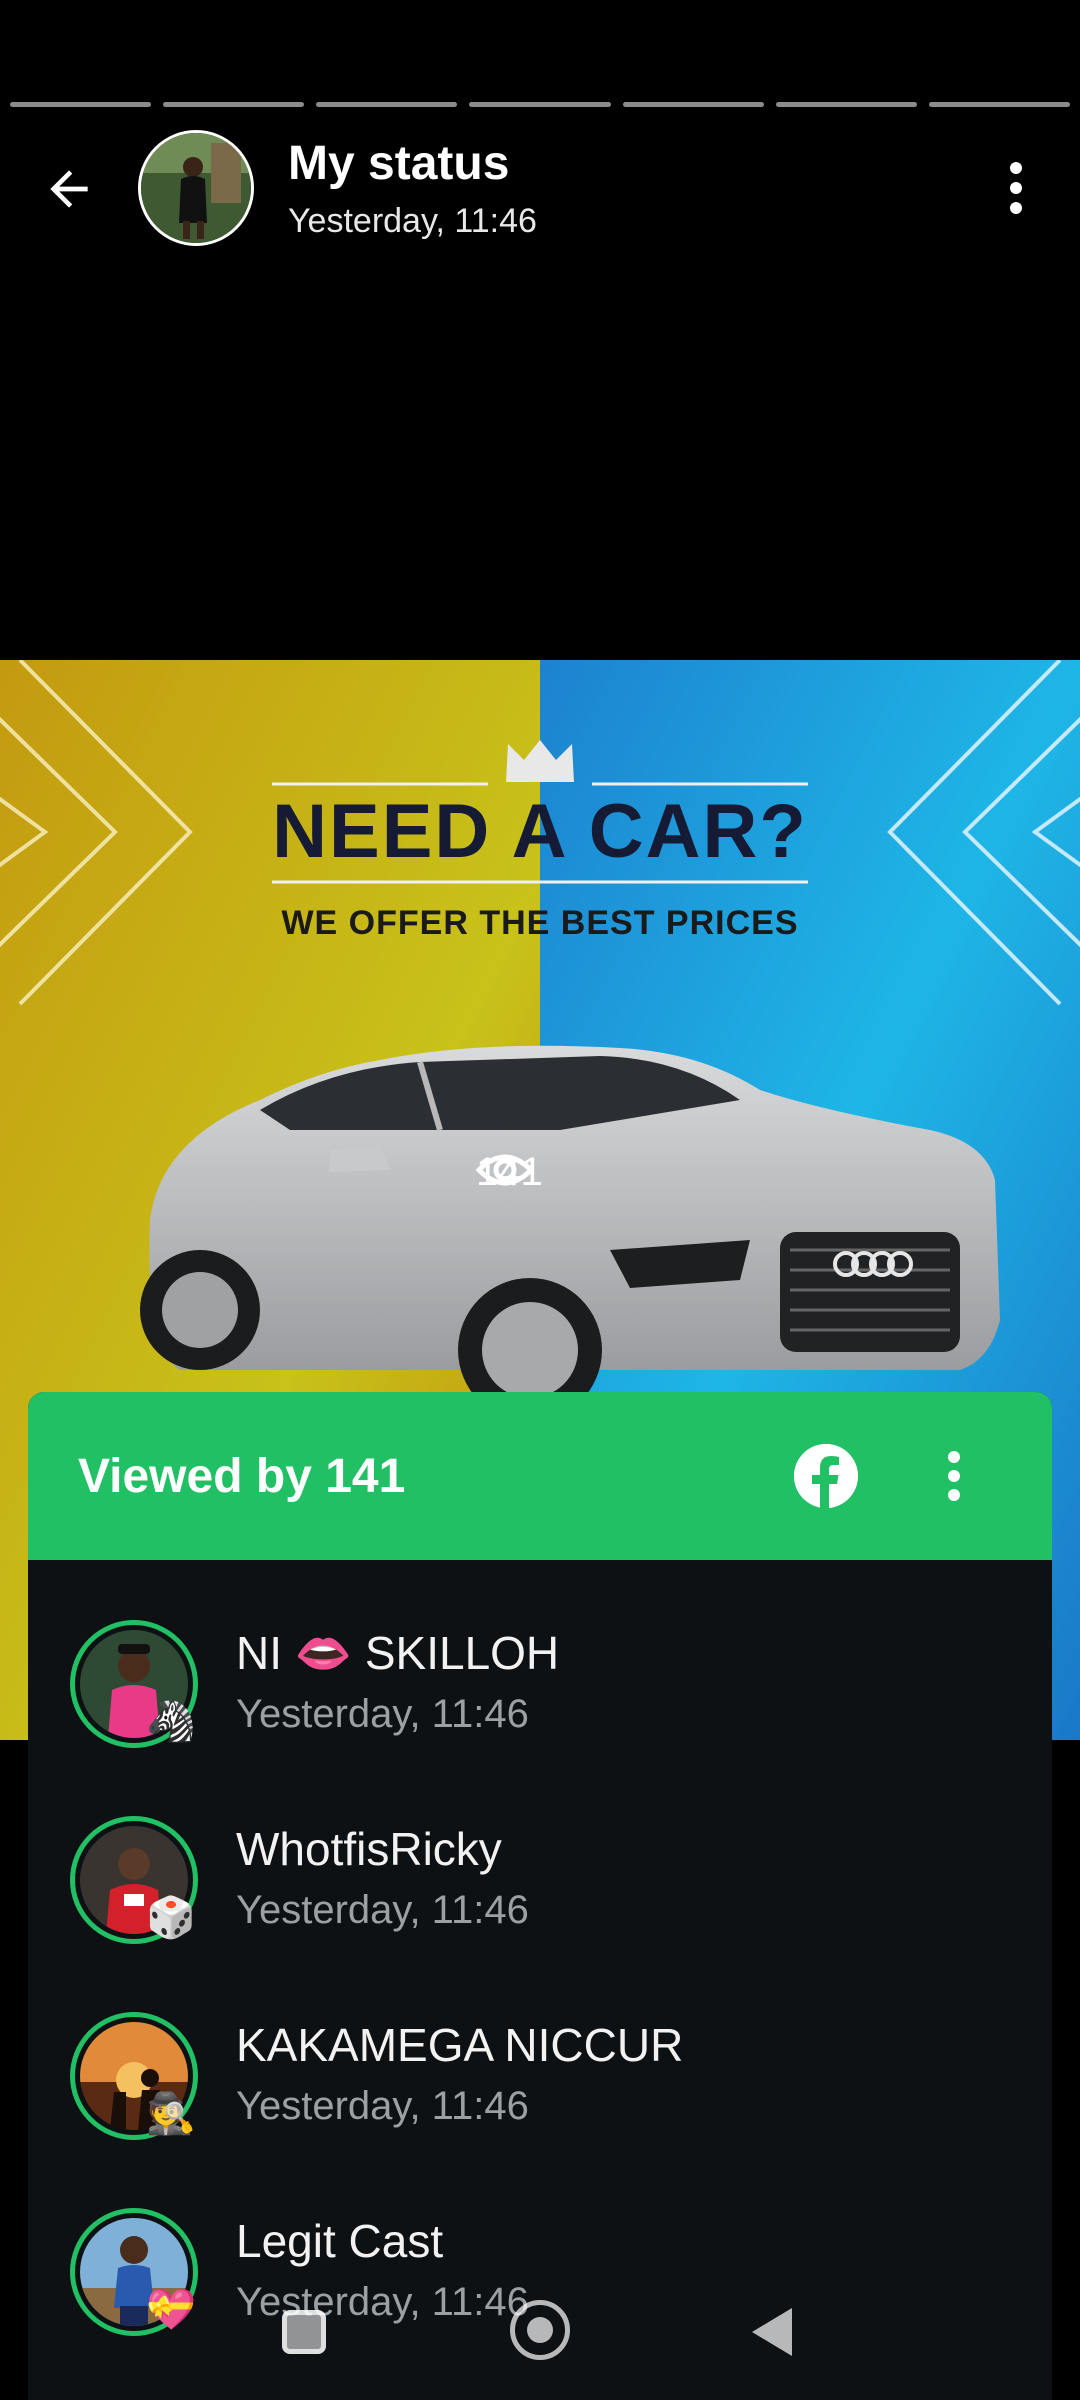 This screenshot has height=2400, width=1080. I want to click on viewer-name: Legit Cast, so click(340, 2241).